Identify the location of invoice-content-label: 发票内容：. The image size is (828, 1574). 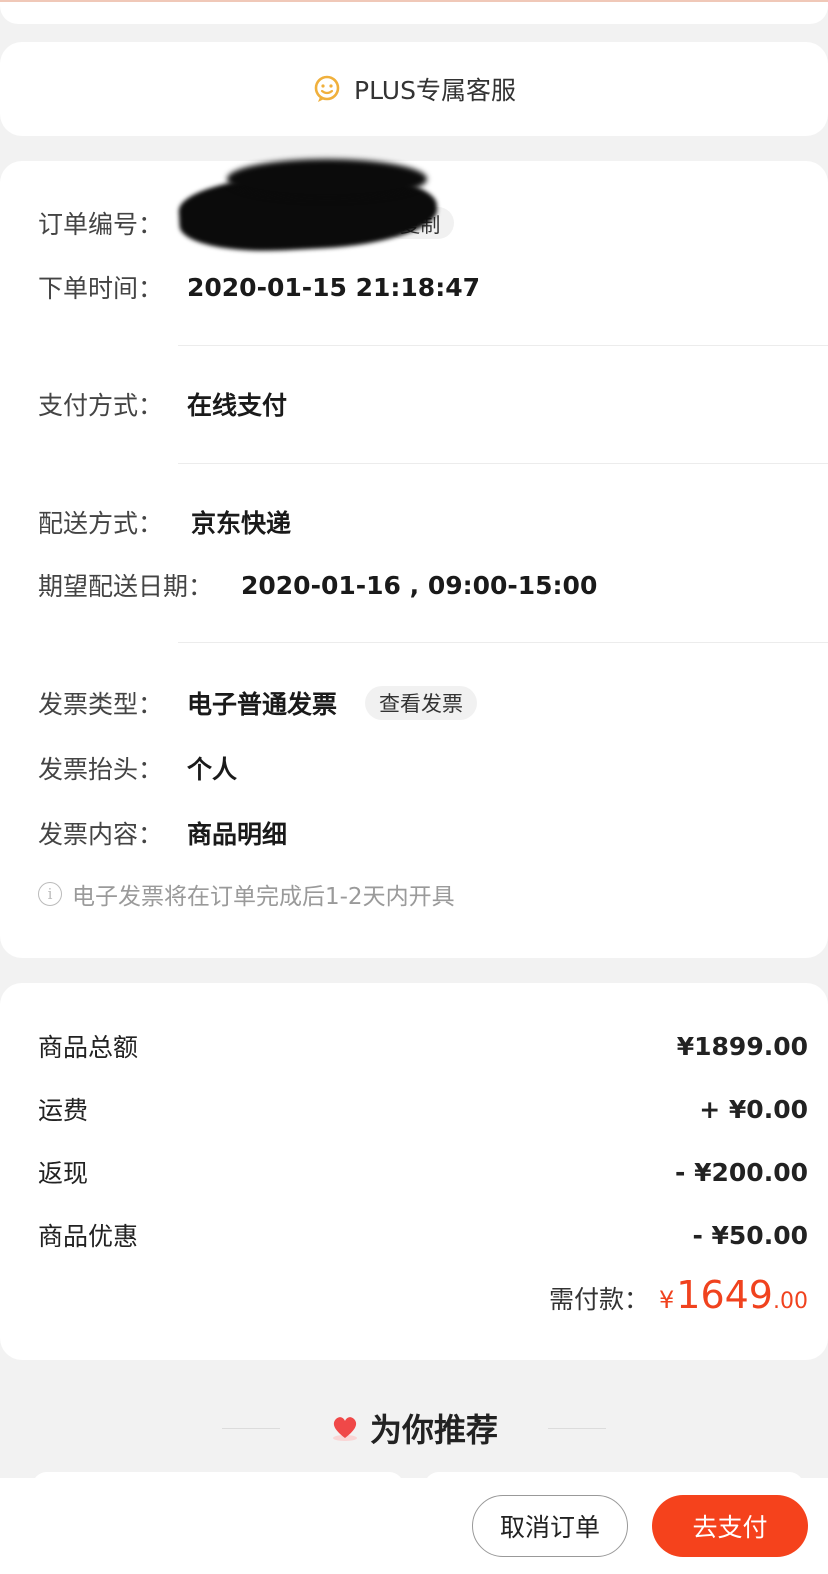
(101, 834).